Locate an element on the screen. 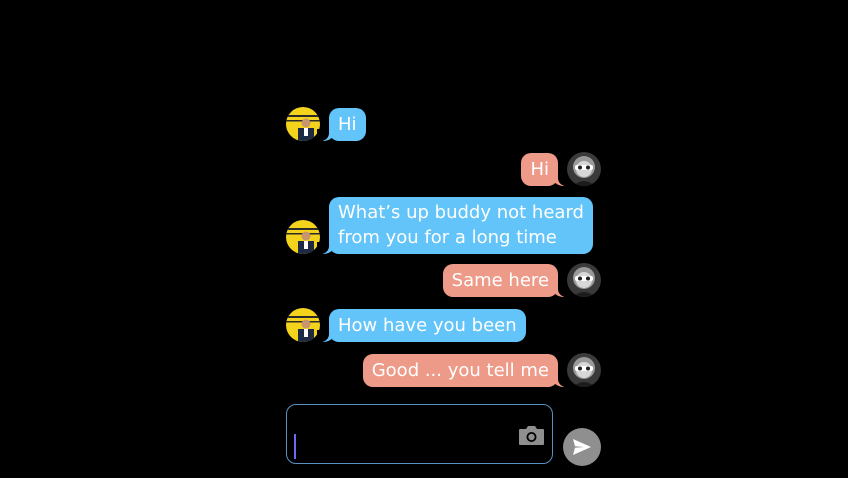  camera-icon is located at coordinates (531, 435).